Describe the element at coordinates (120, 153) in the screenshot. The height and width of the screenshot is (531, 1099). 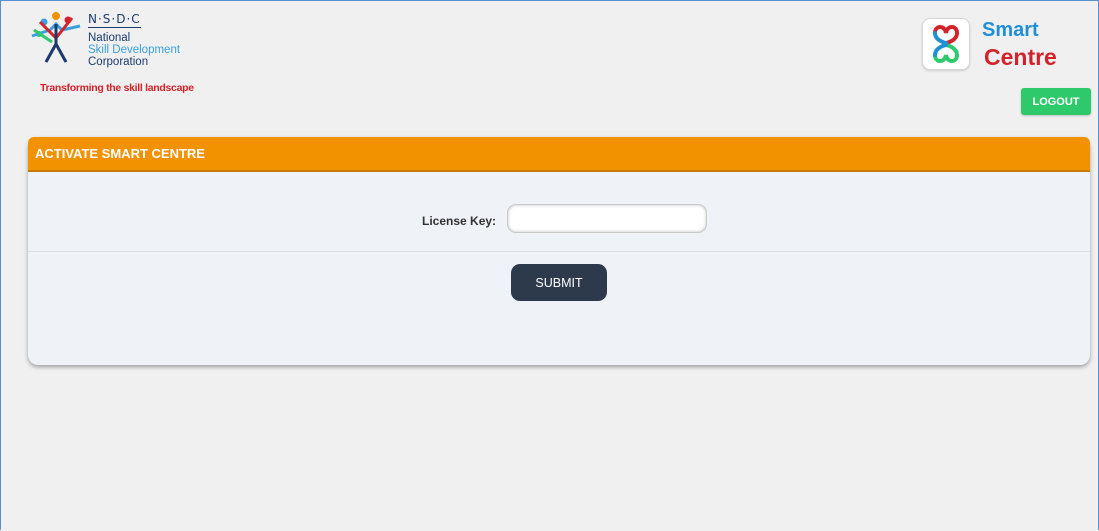
I see `panel-title: ACTIVATE SMART CENTRE` at that location.